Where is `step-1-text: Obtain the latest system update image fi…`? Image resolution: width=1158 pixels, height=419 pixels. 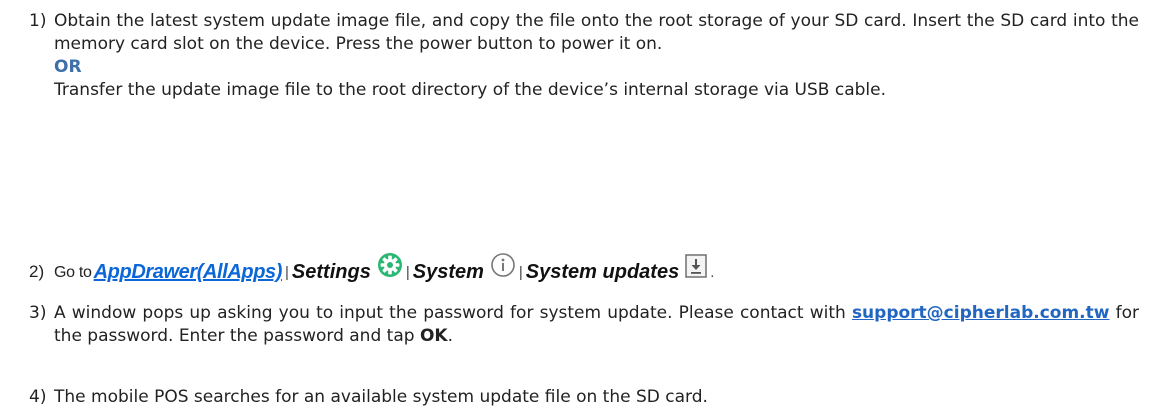
step-1-text: Obtain the latest system update image fi… is located at coordinates (596, 32).